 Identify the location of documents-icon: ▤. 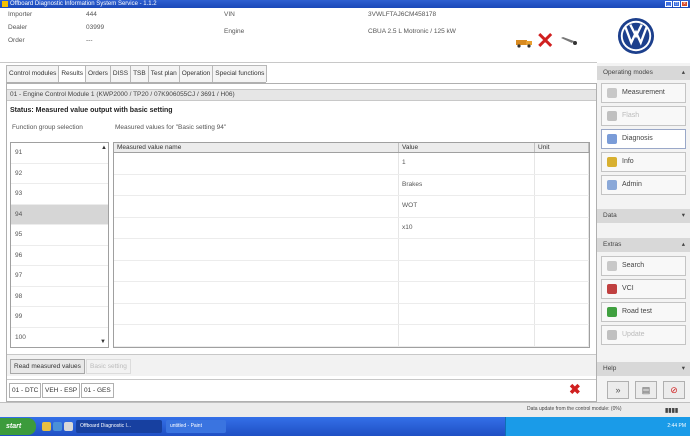
(646, 390).